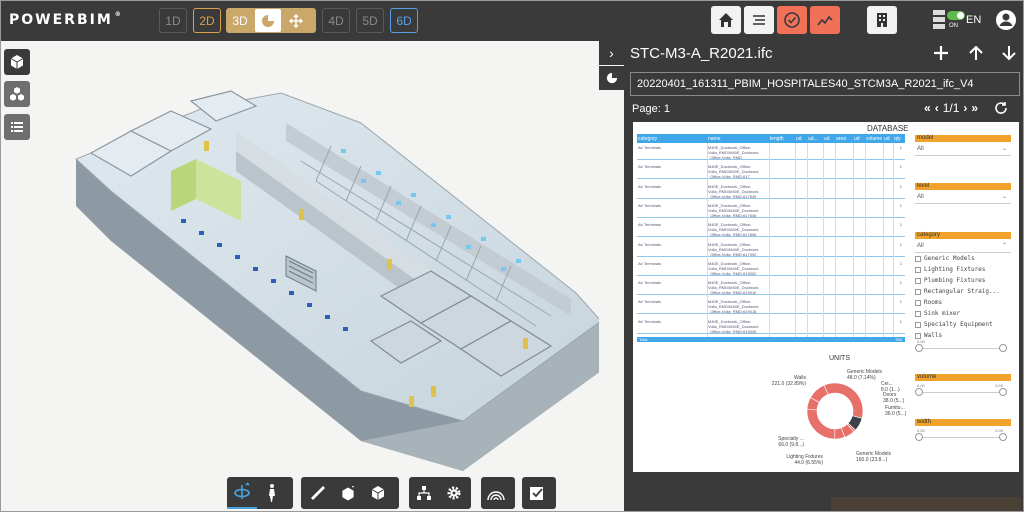 Image resolution: width=1024 pixels, height=512 pixels. I want to click on level-filter: level All ⌄, so click(963, 193).